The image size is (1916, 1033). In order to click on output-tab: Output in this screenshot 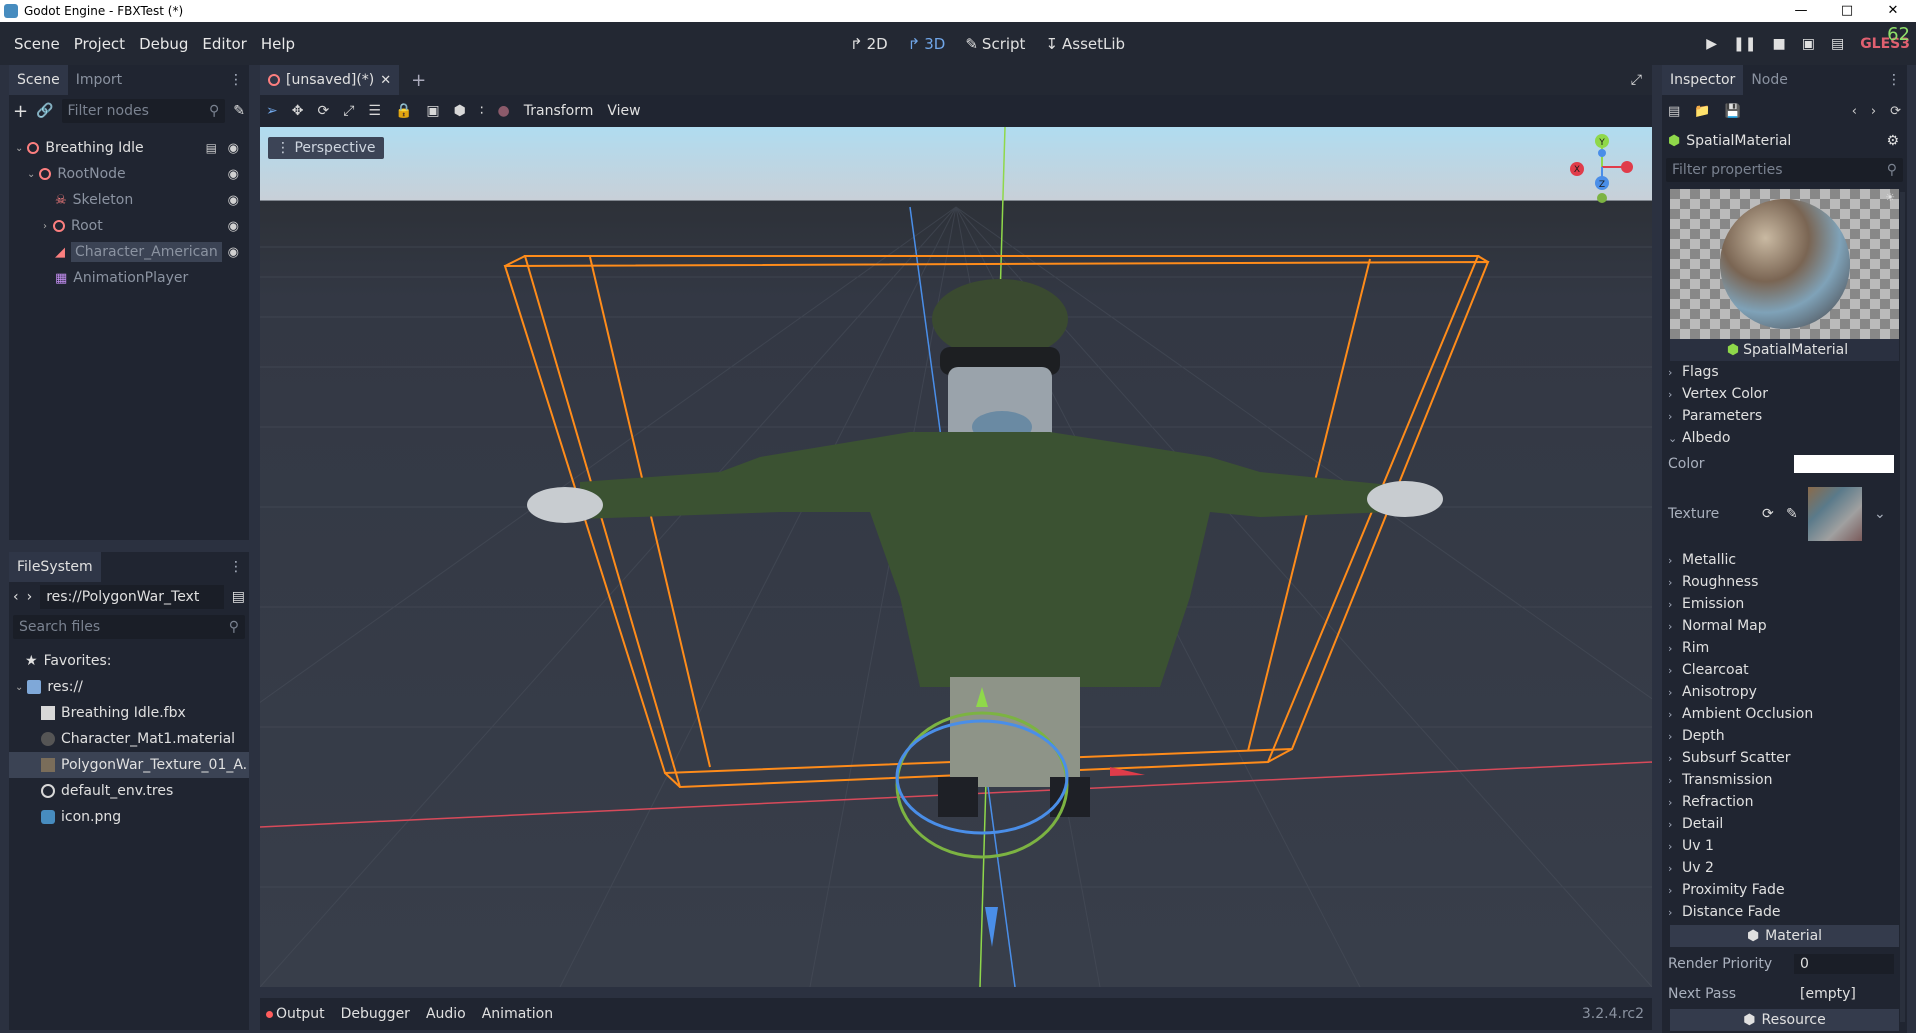, I will do `click(295, 1014)`.